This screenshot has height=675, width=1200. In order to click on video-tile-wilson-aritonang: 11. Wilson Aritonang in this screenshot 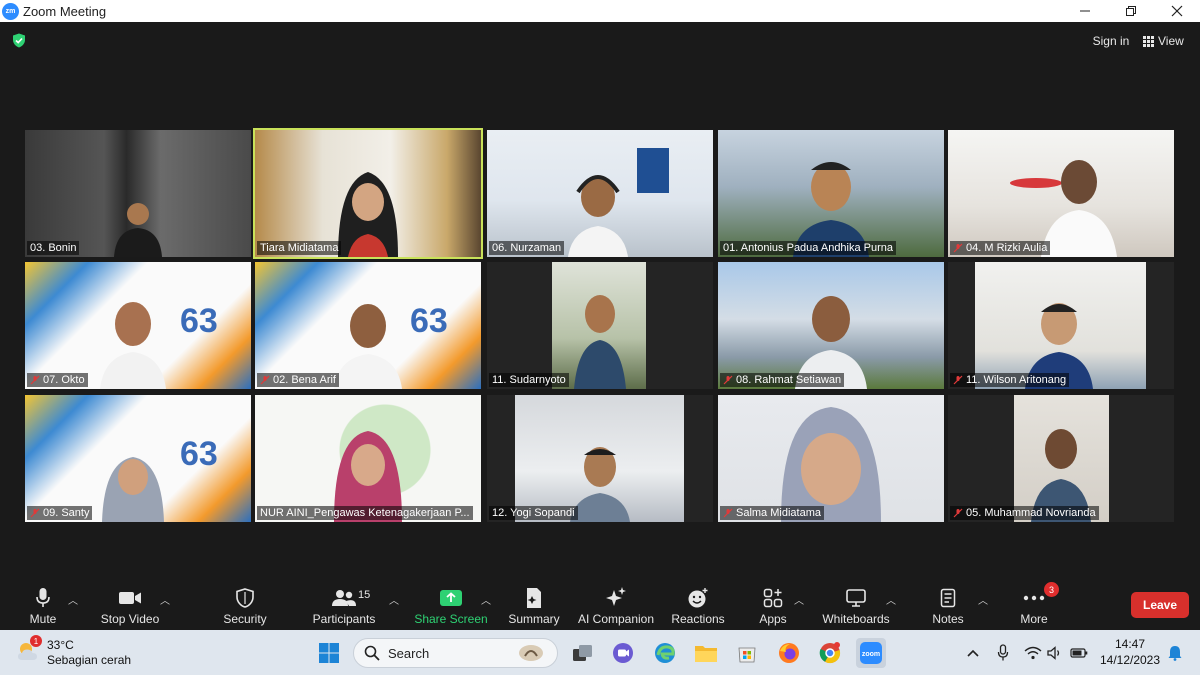, I will do `click(1061, 325)`.